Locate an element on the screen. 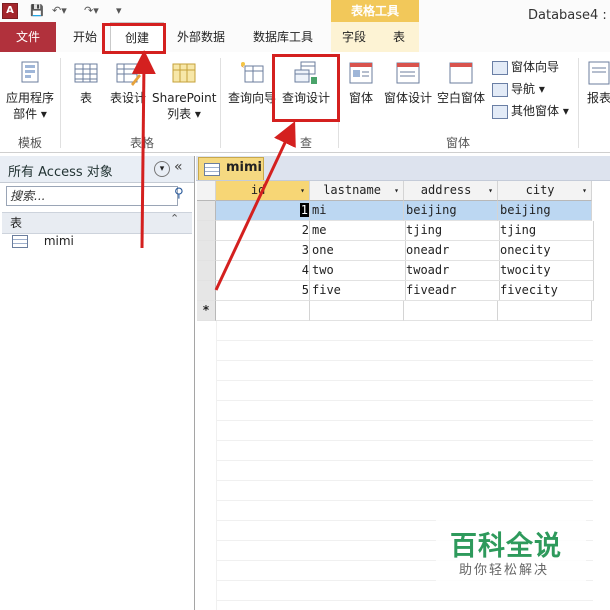 The height and width of the screenshot is (610, 610). watermark-logo-text: 百科全说 is located at coordinates (506, 546).